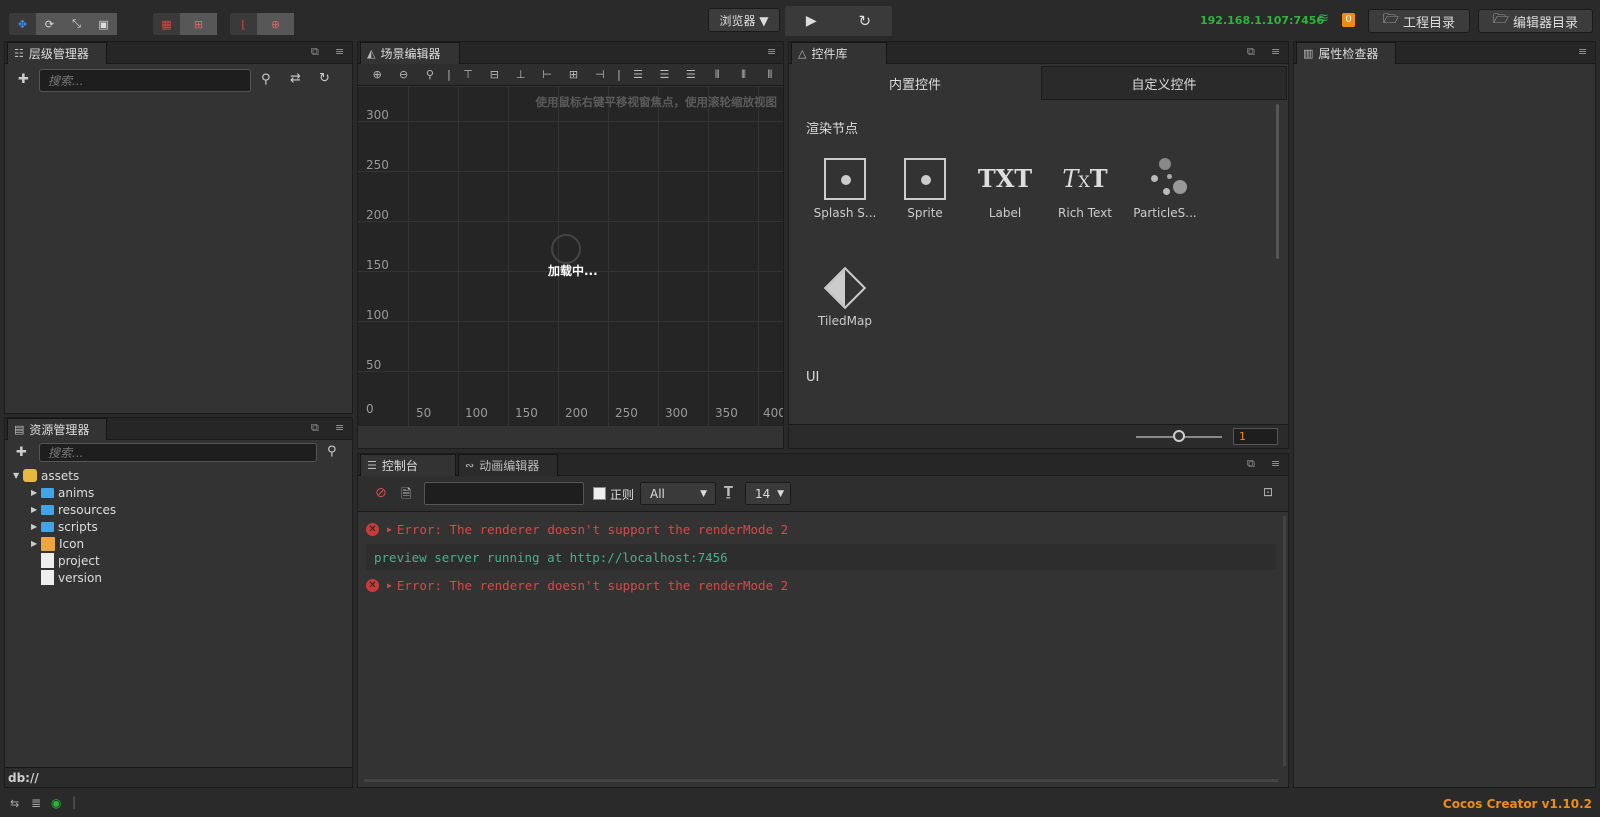  What do you see at coordinates (915, 83) in the screenshot?
I see `tab-builtin-widgets: 内置控件` at bounding box center [915, 83].